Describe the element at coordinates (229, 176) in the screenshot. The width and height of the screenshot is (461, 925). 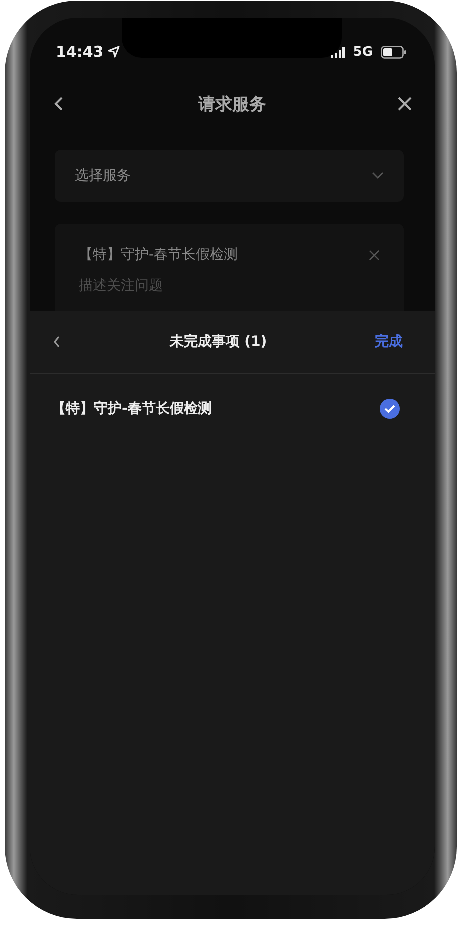
I see `service-select: 选择服务` at that location.